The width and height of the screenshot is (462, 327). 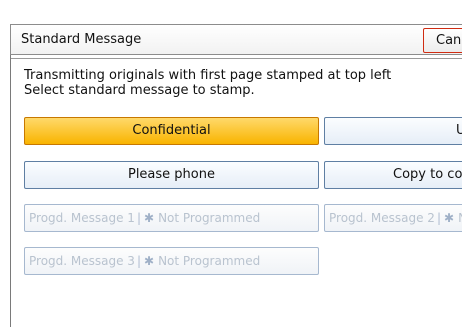 I want to click on panel-left-border, so click(x=10, y=191).